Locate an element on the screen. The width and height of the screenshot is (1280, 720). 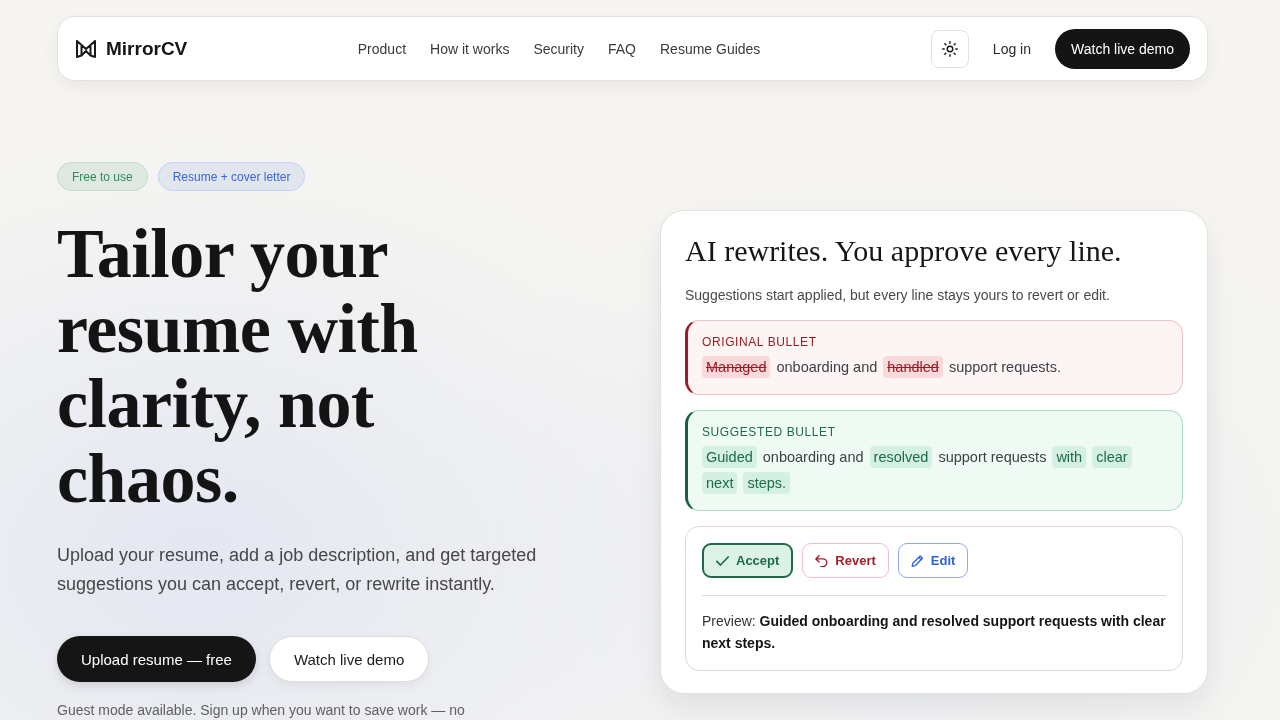
struck-word: handled is located at coordinates (913, 367).